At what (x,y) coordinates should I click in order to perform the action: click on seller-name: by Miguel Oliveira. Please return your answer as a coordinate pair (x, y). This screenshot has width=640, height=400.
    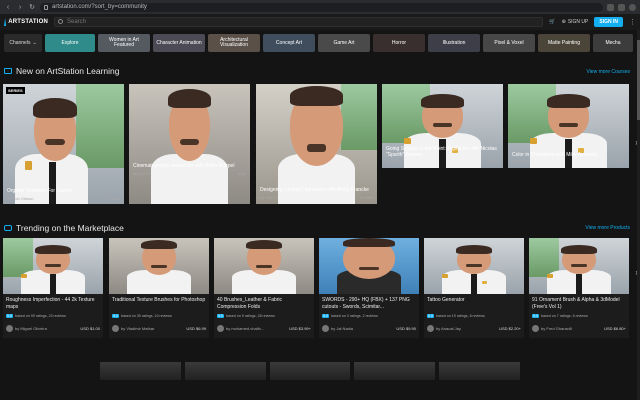
    Looking at the image, I should click on (46, 328).